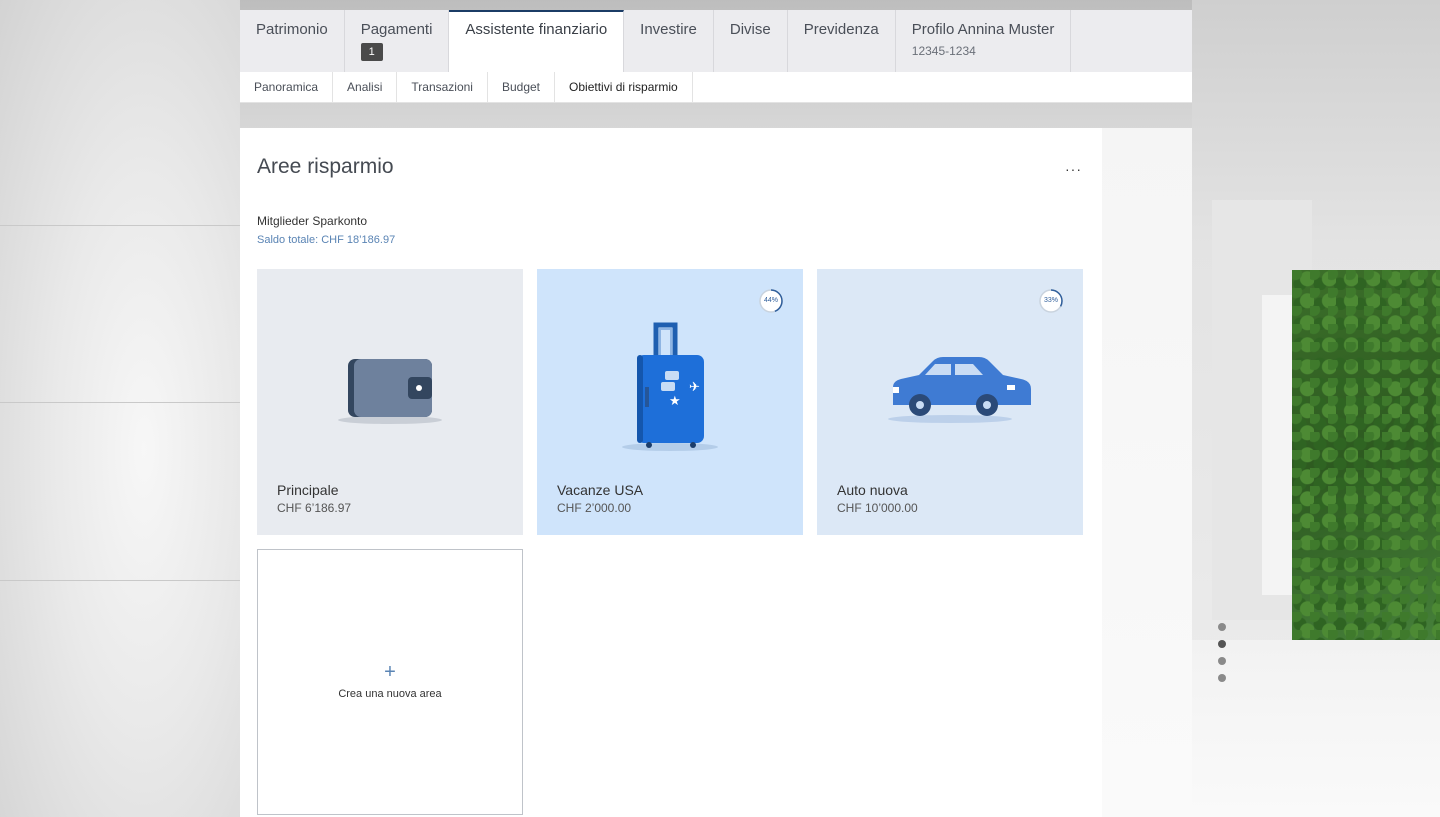 This screenshot has width=1440, height=817. What do you see at coordinates (308, 490) in the screenshot?
I see `card-name: Principale` at bounding box center [308, 490].